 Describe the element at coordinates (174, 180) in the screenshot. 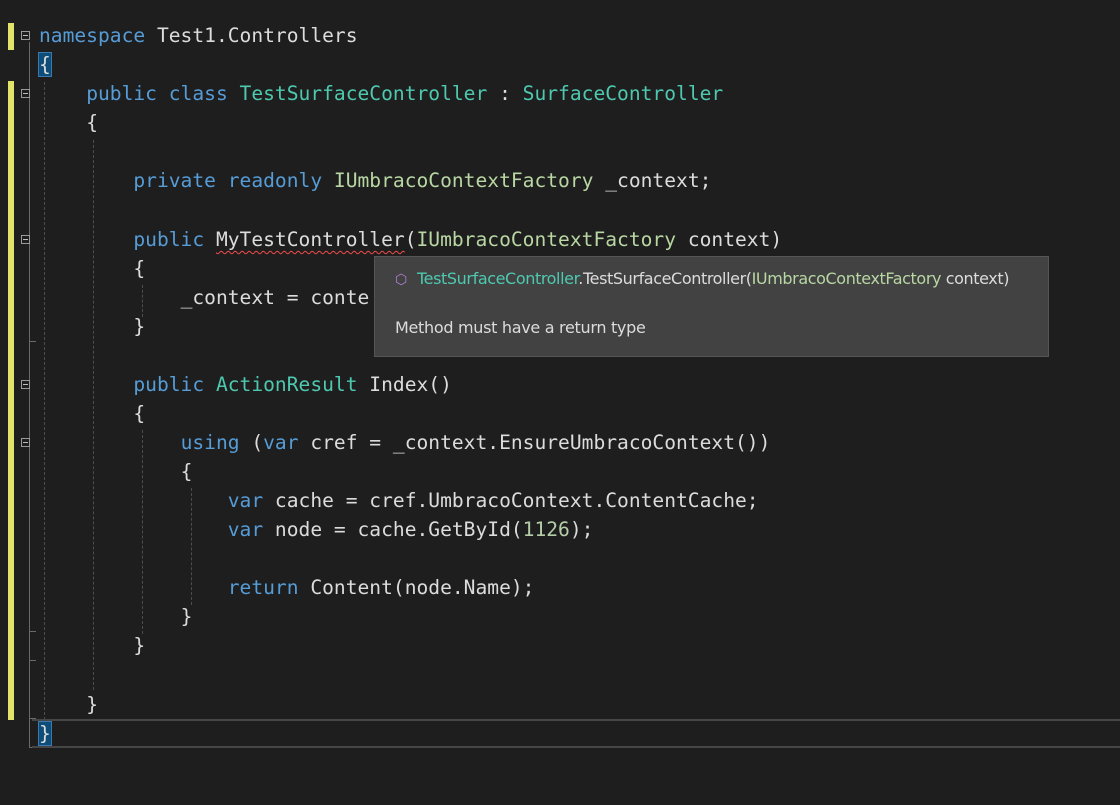

I see `keyword: private` at that location.